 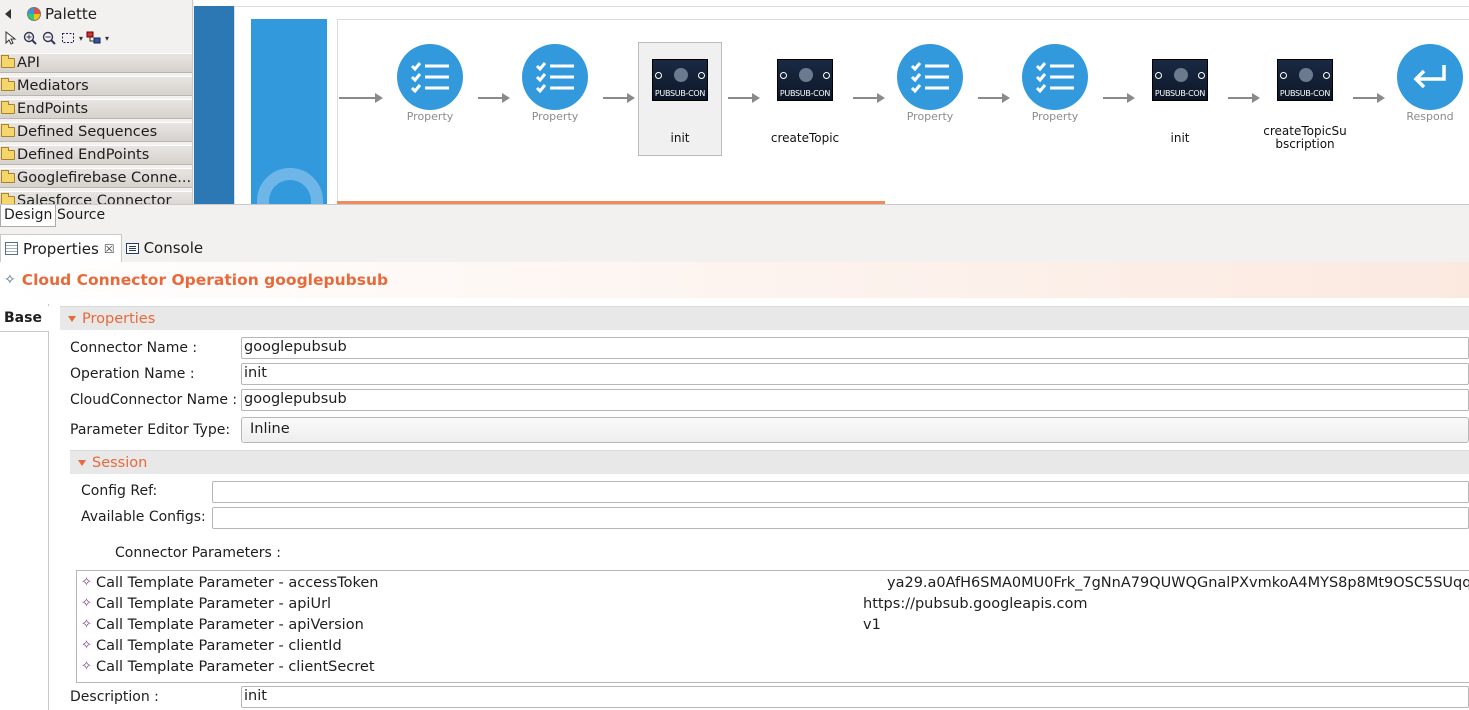 I want to click on available-configs-label: Available Configs:, so click(x=143, y=517).